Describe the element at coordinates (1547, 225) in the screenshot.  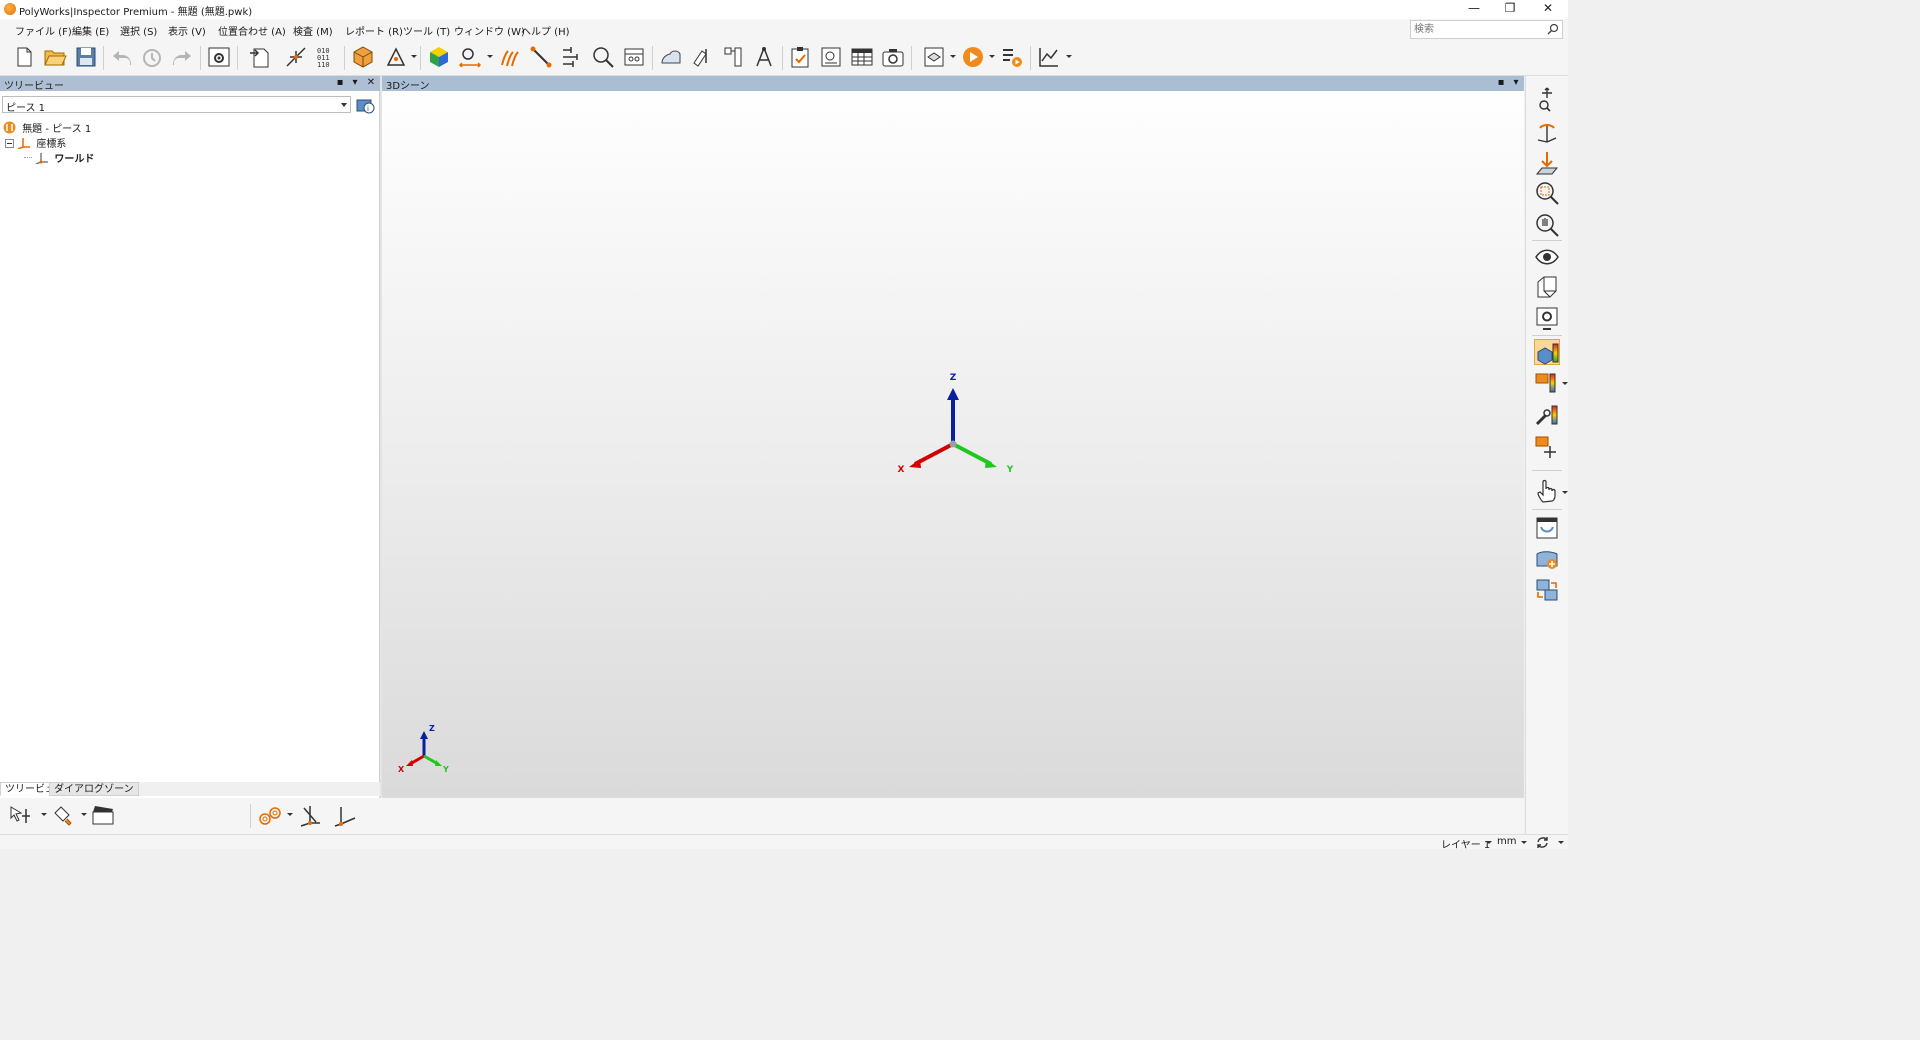
I see `zoom-hand-button` at that location.